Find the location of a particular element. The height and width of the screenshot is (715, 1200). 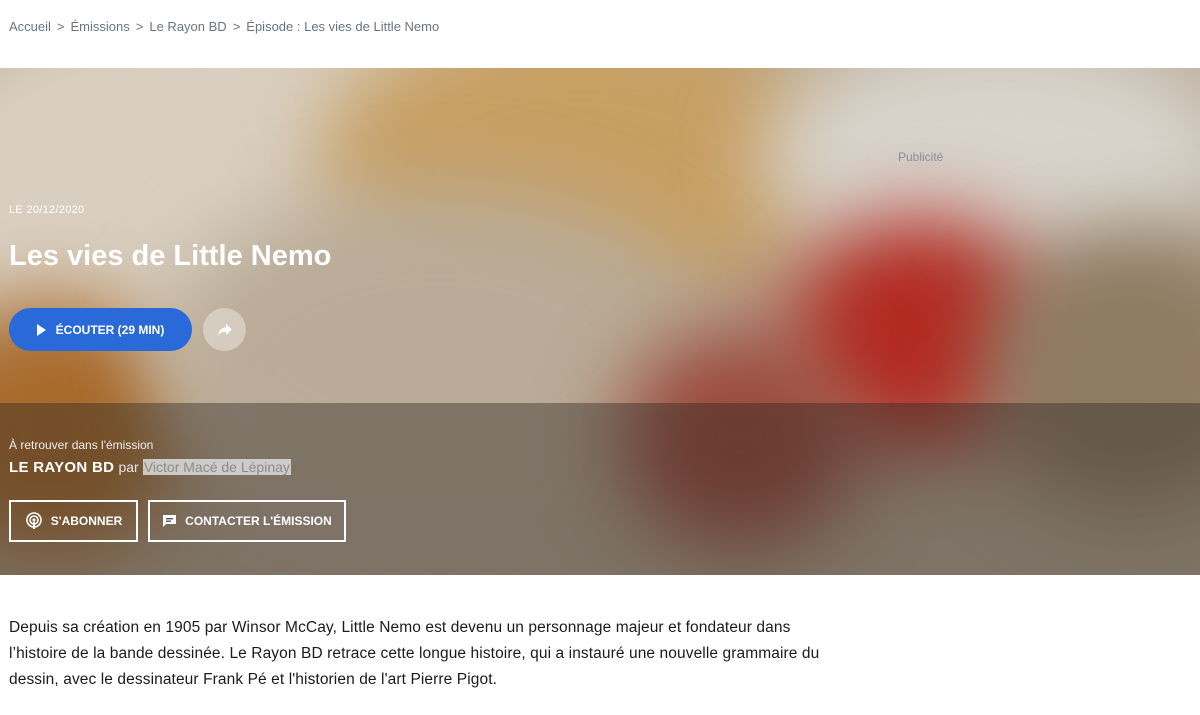

show-intro-text: À retrouver dans l'émission is located at coordinates (81, 445).